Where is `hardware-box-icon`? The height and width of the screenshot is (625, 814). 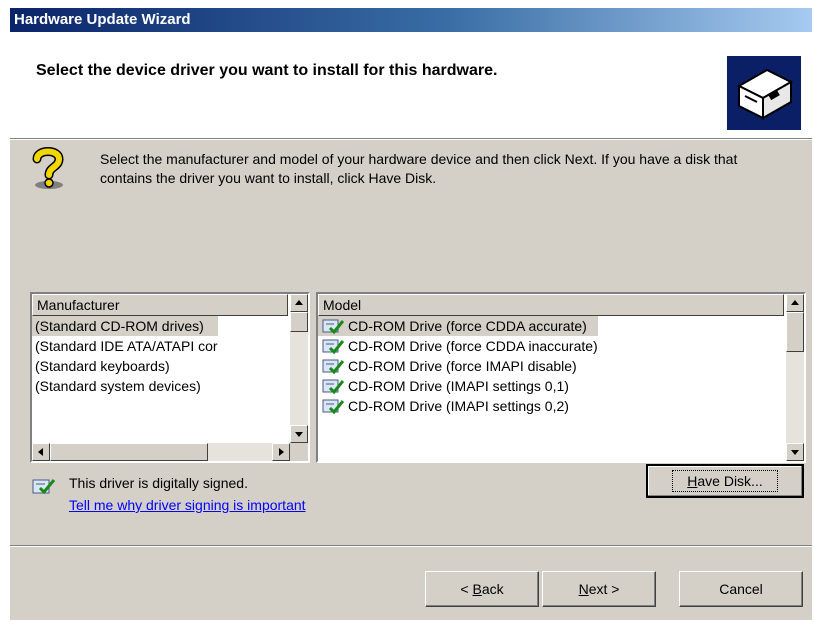
hardware-box-icon is located at coordinates (764, 93).